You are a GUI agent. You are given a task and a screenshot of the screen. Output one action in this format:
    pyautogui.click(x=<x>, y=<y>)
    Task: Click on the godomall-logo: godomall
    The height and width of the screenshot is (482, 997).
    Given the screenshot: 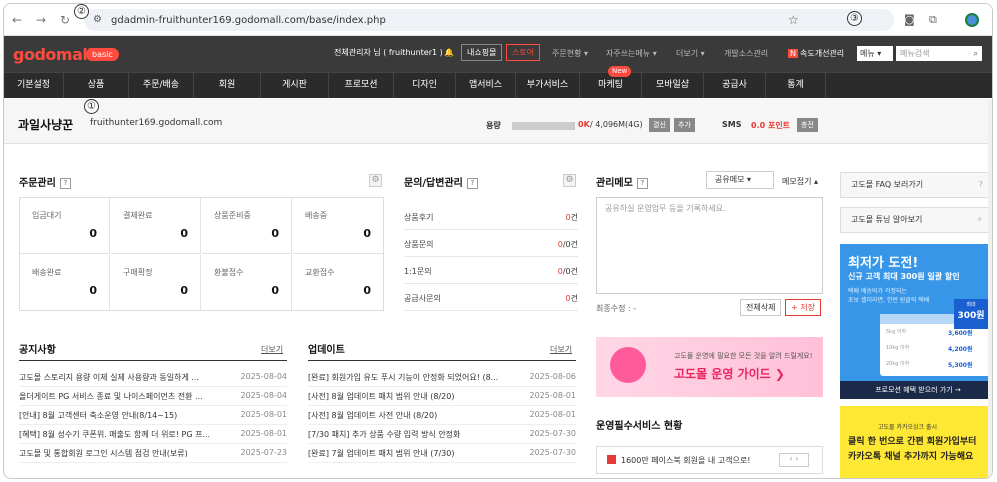 What is the action you would take?
    pyautogui.click(x=53, y=54)
    